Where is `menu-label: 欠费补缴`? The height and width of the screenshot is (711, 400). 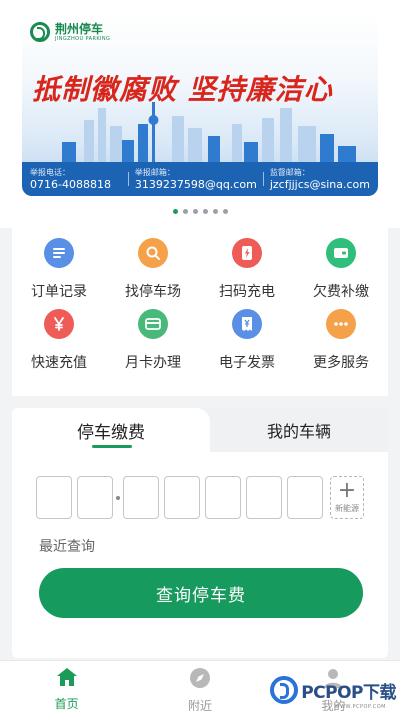
menu-label: 欠费补缴 is located at coordinates (341, 292).